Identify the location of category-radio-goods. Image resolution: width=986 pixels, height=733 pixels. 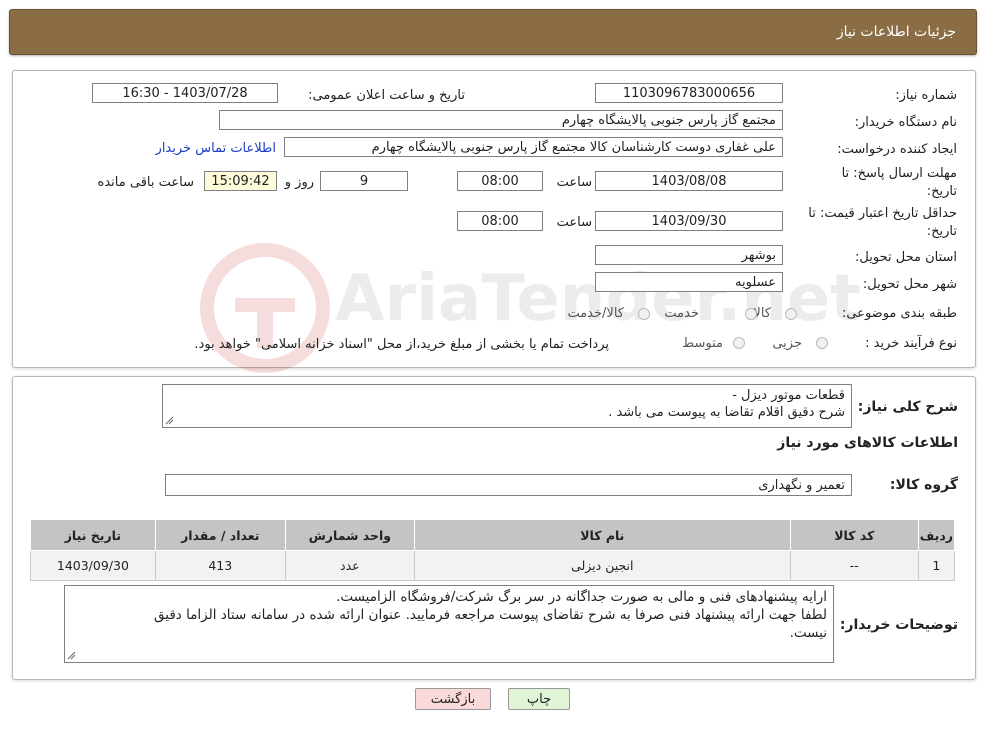
(791, 314).